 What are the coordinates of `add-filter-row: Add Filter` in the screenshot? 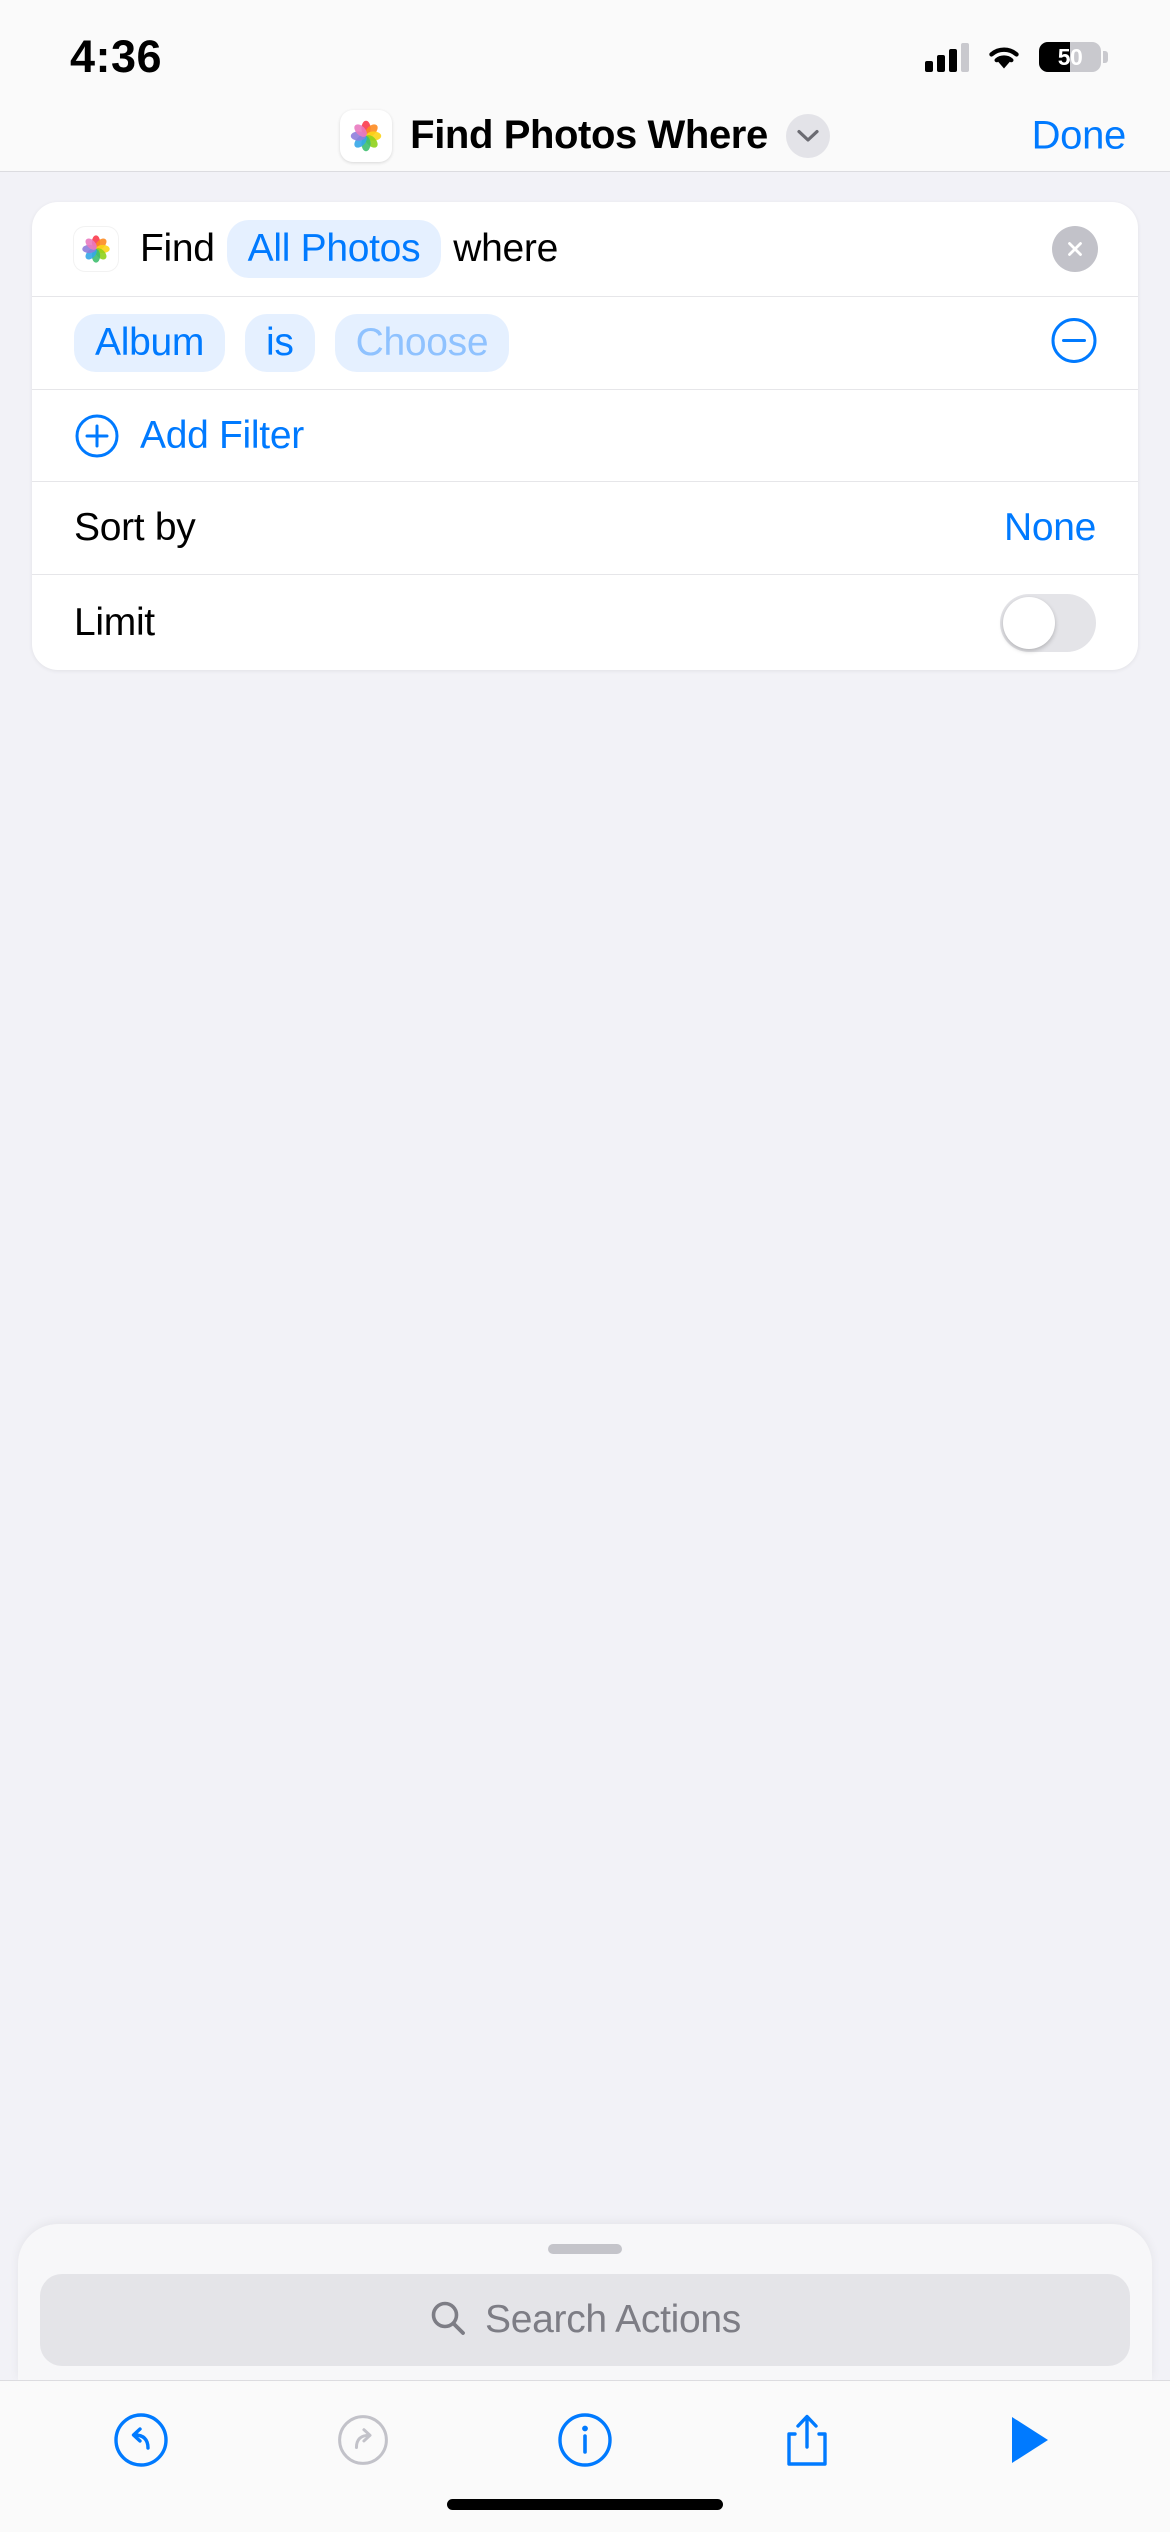 It's located at (585, 436).